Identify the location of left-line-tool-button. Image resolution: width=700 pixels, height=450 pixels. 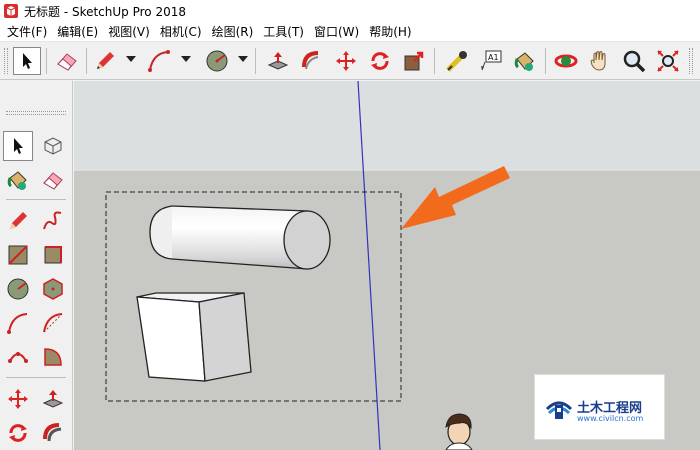
(18, 221).